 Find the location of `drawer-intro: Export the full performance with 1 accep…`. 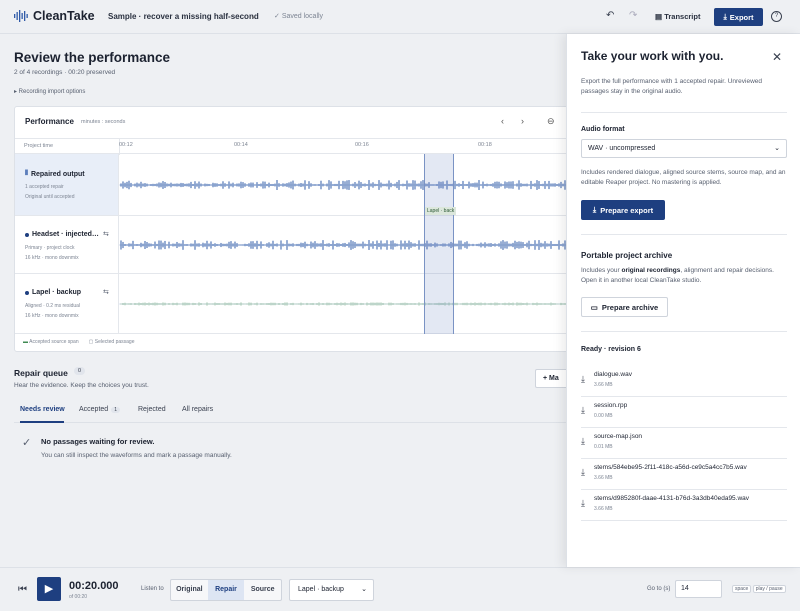

drawer-intro: Export the full performance with 1 accep… is located at coordinates (672, 86).